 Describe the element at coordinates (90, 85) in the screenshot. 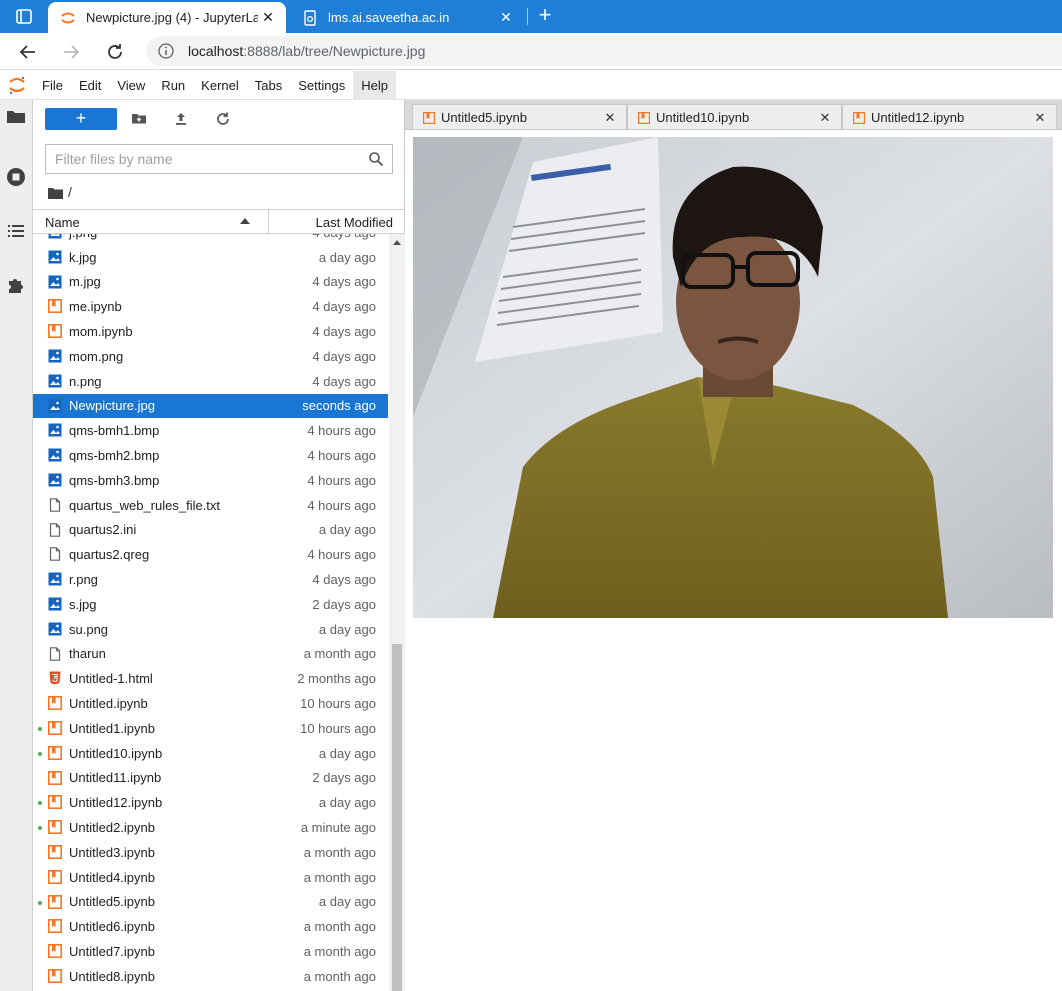

I see `menu-edit: Edit` at that location.